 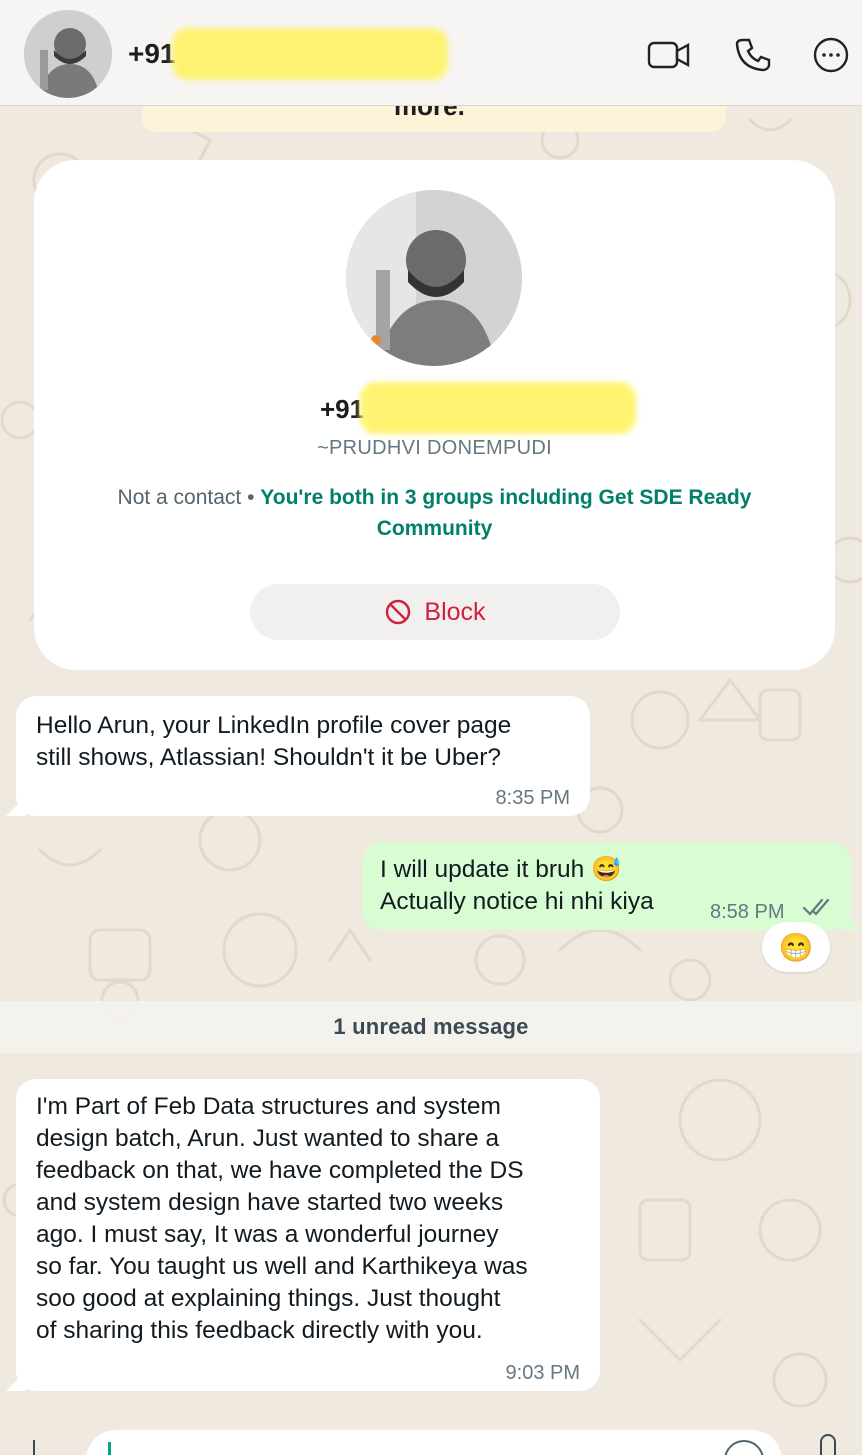 I want to click on avatar-photo, so click(x=68, y=54).